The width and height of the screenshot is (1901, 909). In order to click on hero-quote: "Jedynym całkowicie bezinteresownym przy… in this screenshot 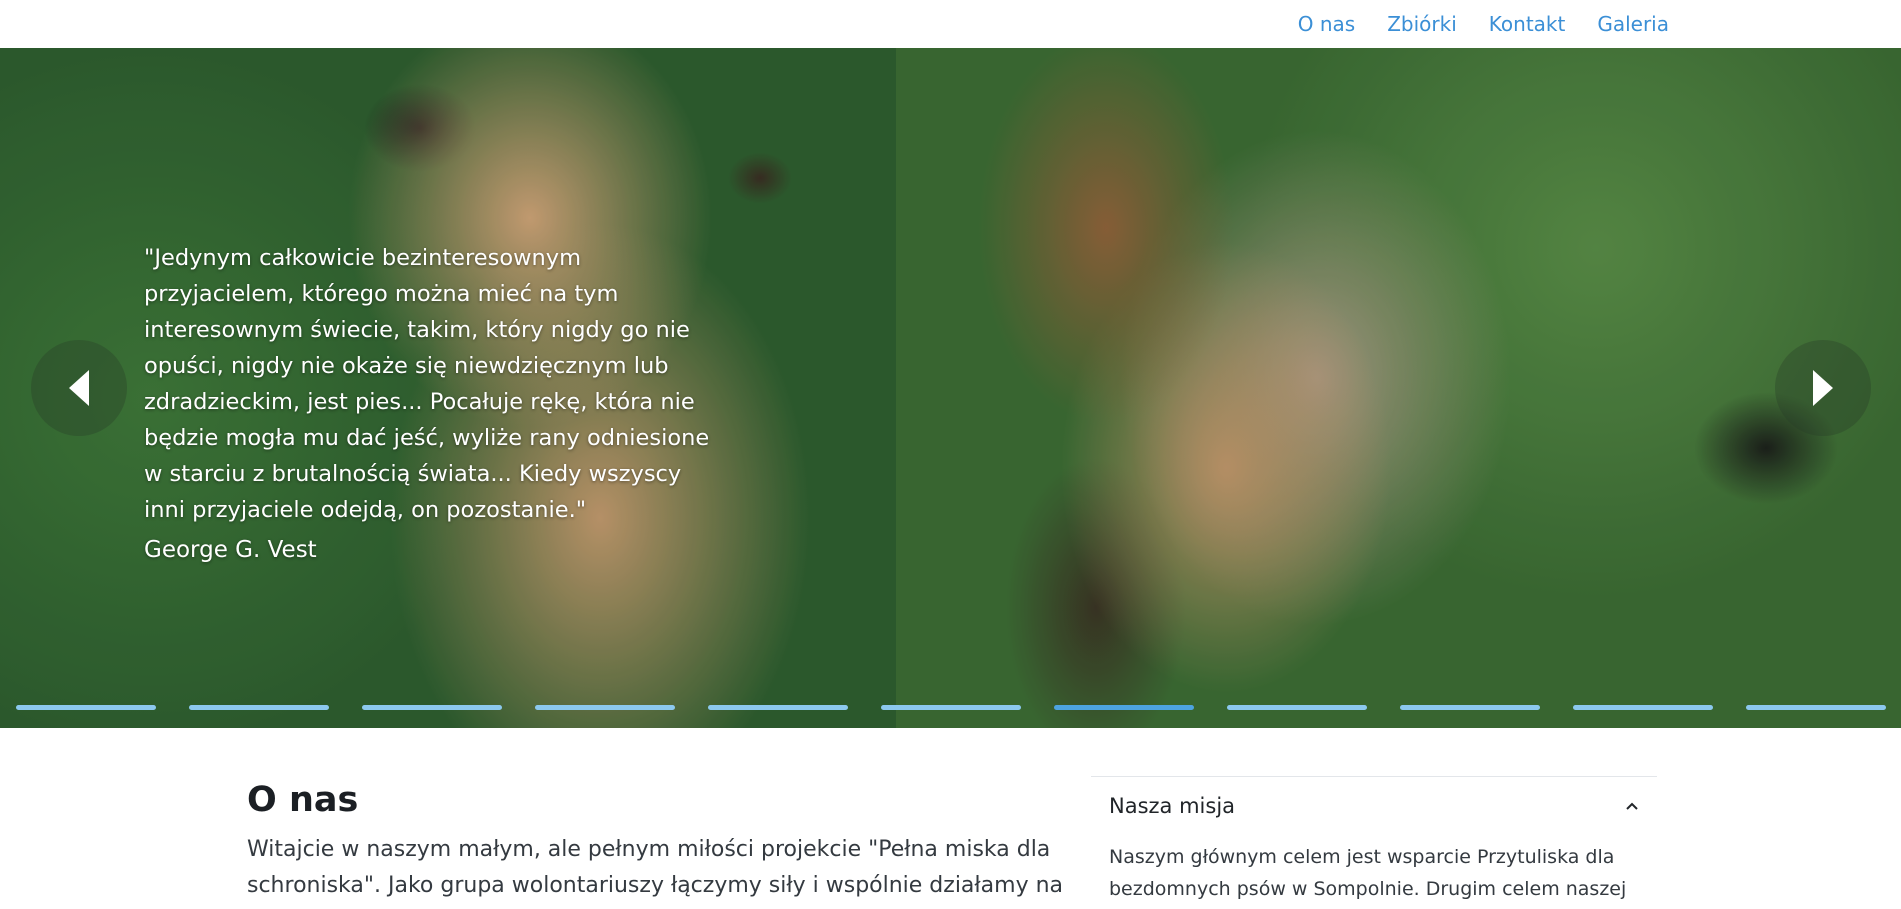, I will do `click(434, 404)`.